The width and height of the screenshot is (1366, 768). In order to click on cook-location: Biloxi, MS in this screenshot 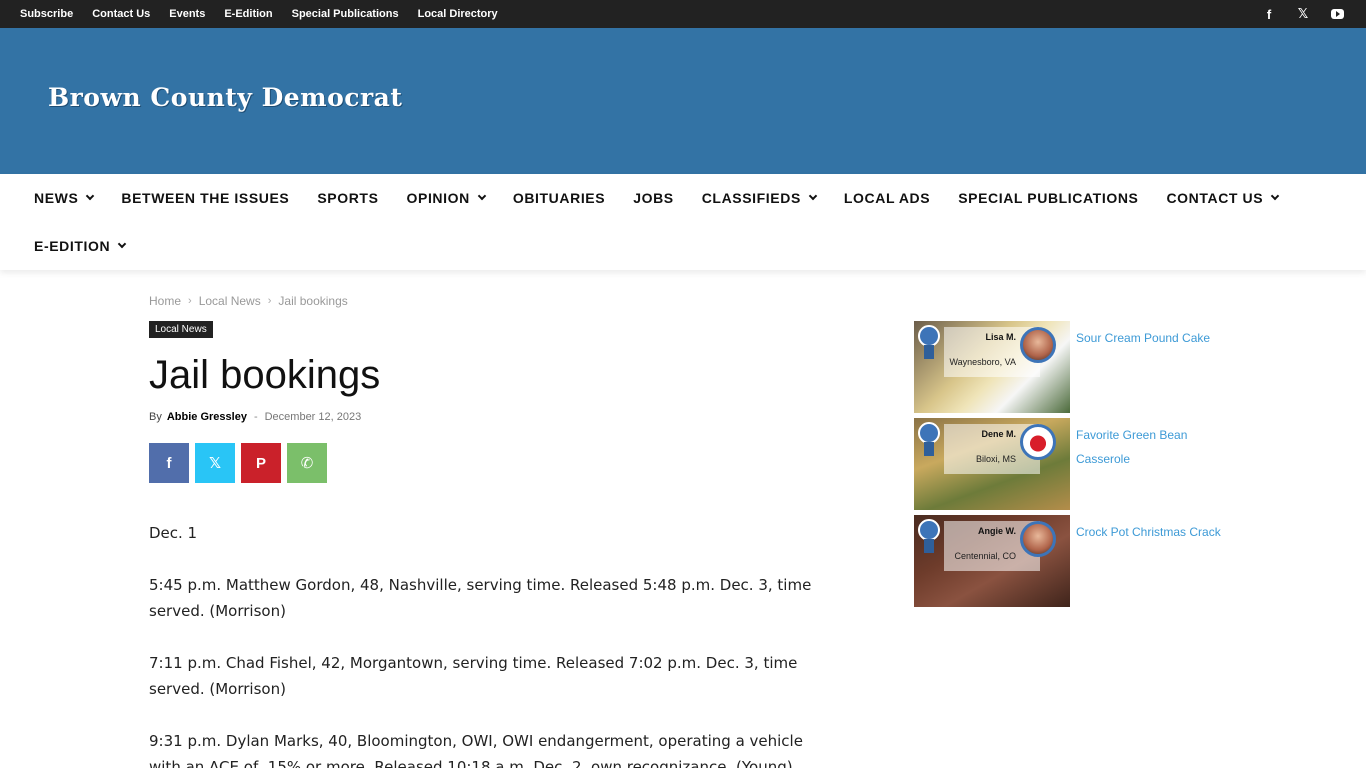, I will do `click(995, 459)`.